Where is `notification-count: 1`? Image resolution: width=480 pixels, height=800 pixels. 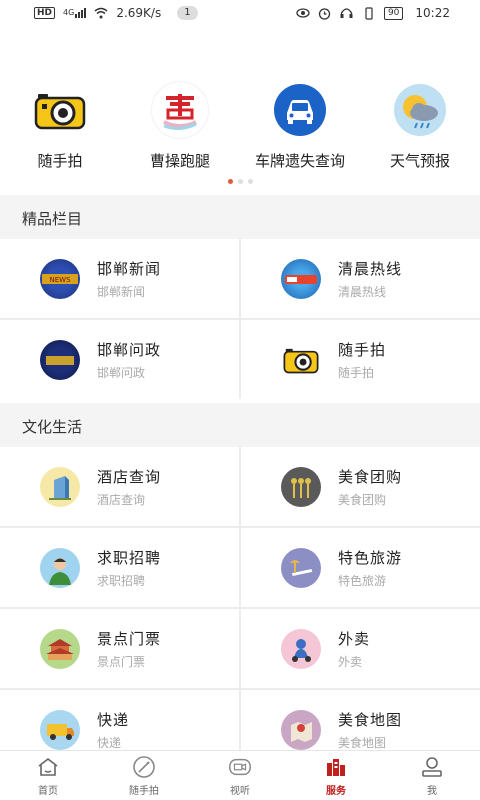 notification-count: 1 is located at coordinates (187, 13).